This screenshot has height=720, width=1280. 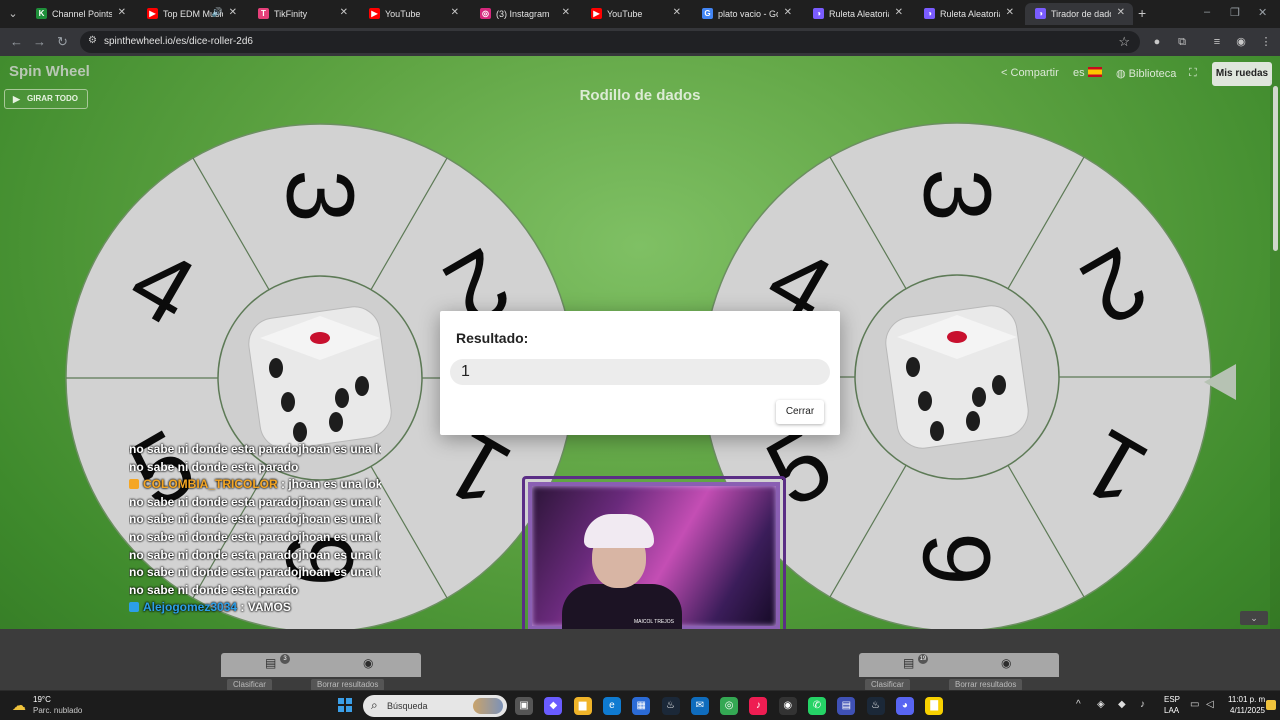 What do you see at coordinates (1210, 704) in the screenshot?
I see `volume-icon: ◁` at bounding box center [1210, 704].